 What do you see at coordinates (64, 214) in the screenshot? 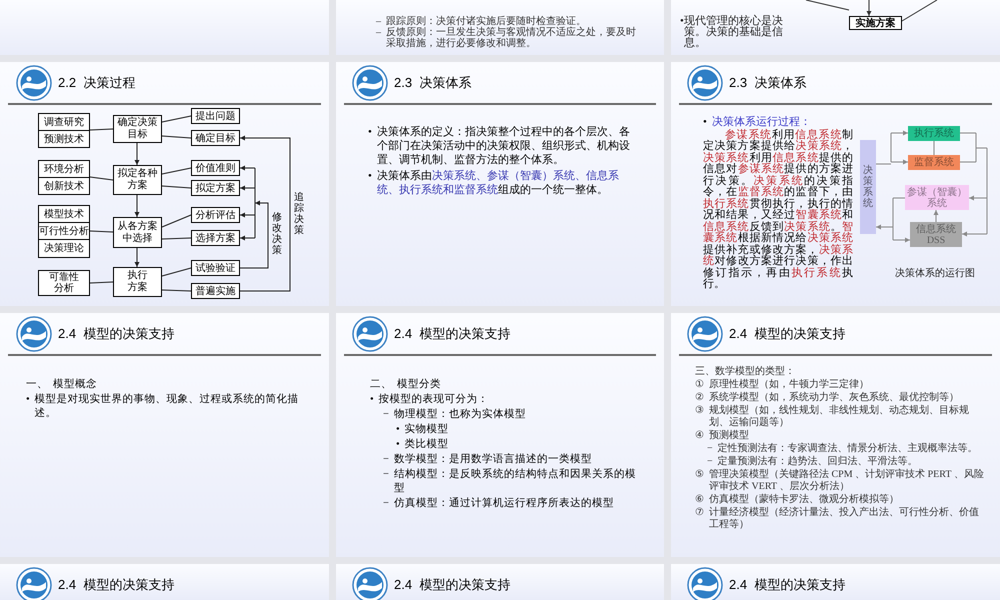
I see `flowchart-box: 模型技术` at bounding box center [64, 214].